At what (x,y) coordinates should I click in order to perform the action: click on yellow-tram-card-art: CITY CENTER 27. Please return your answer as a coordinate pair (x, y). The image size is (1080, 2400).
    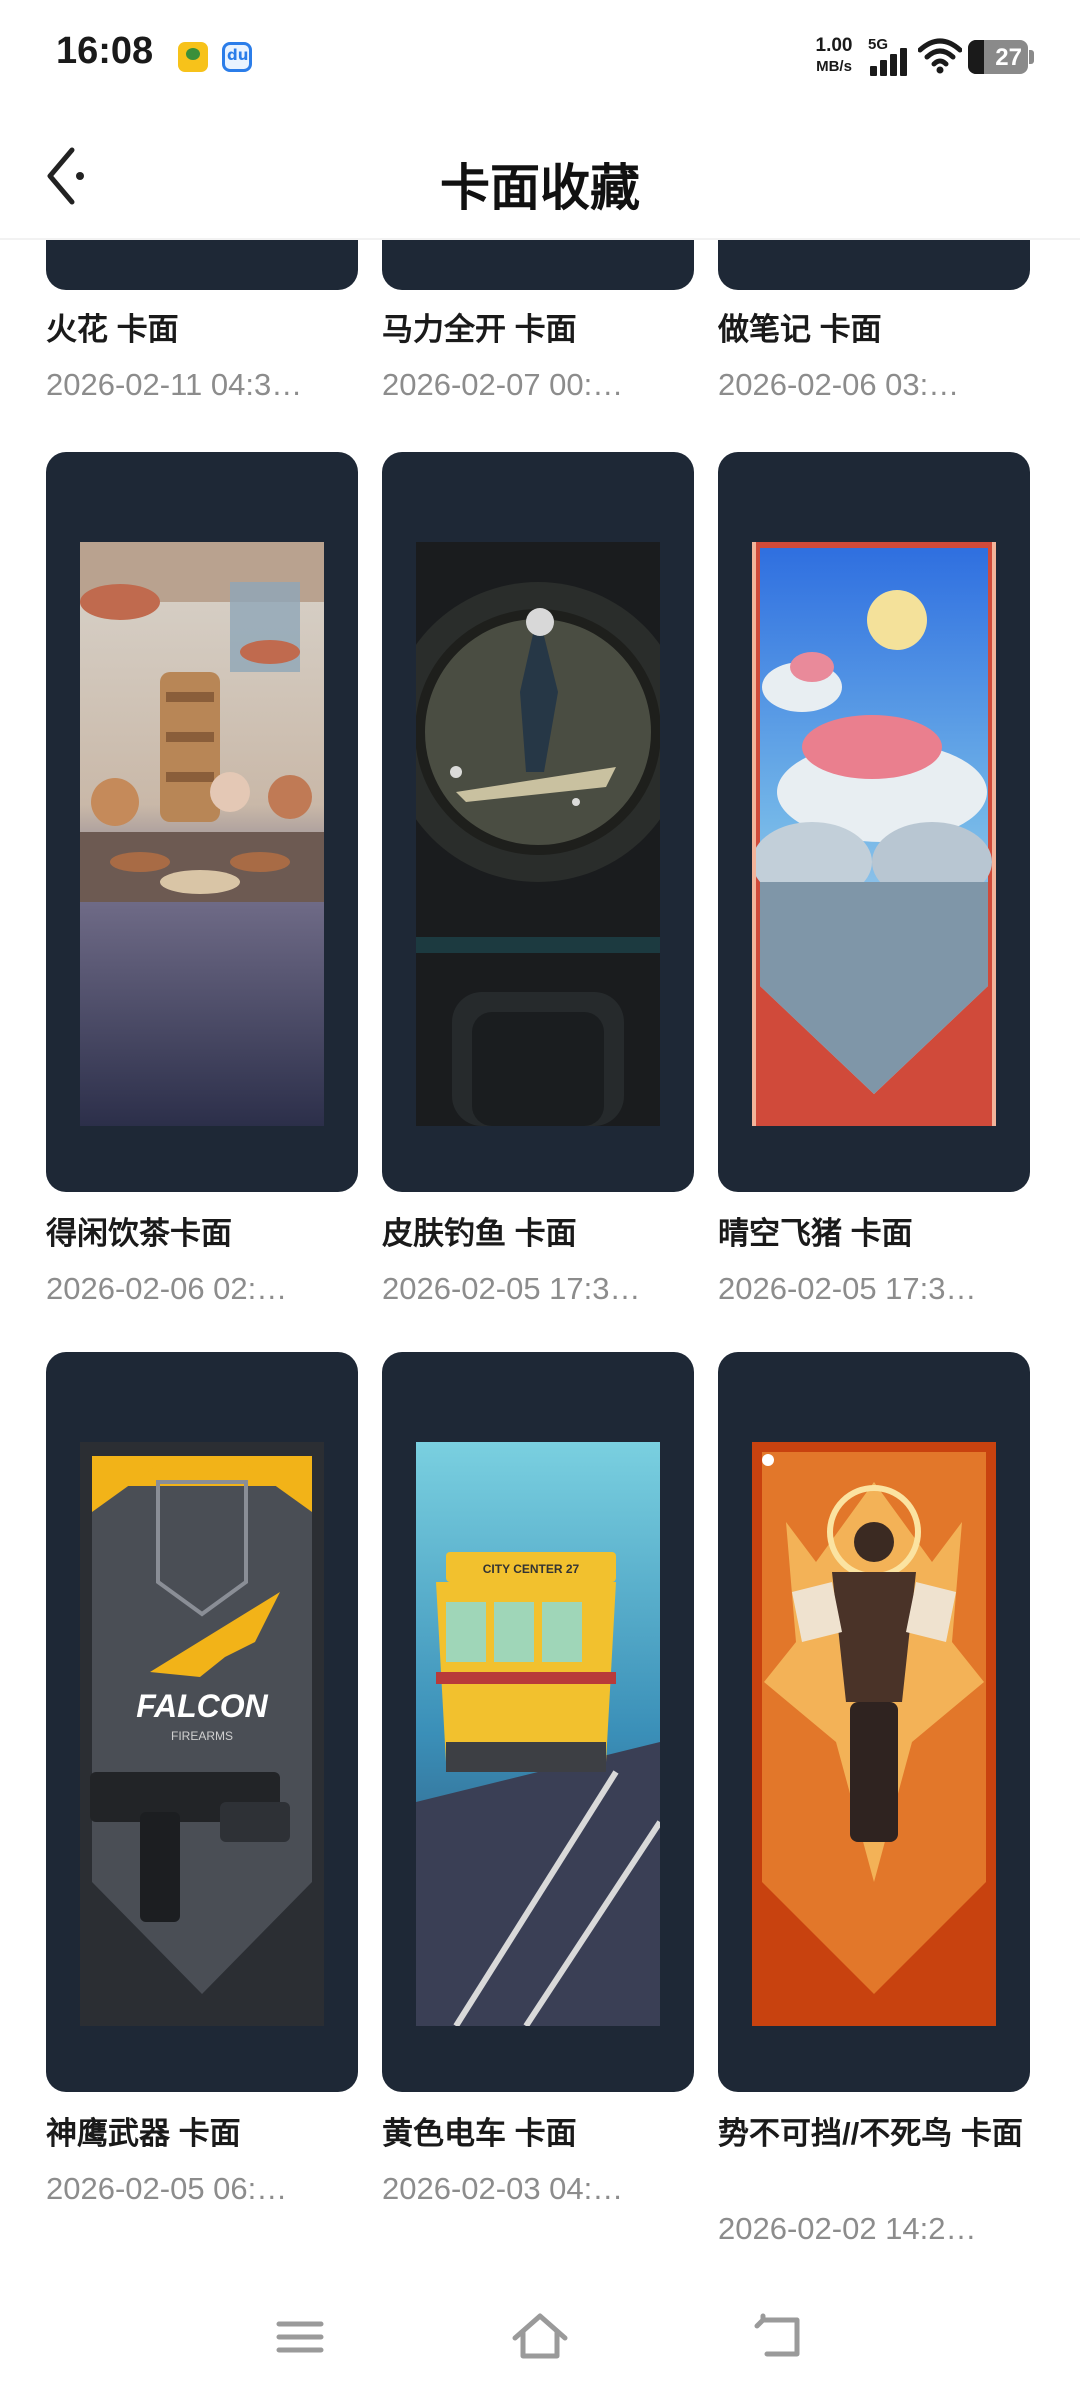
    Looking at the image, I should click on (538, 1734).